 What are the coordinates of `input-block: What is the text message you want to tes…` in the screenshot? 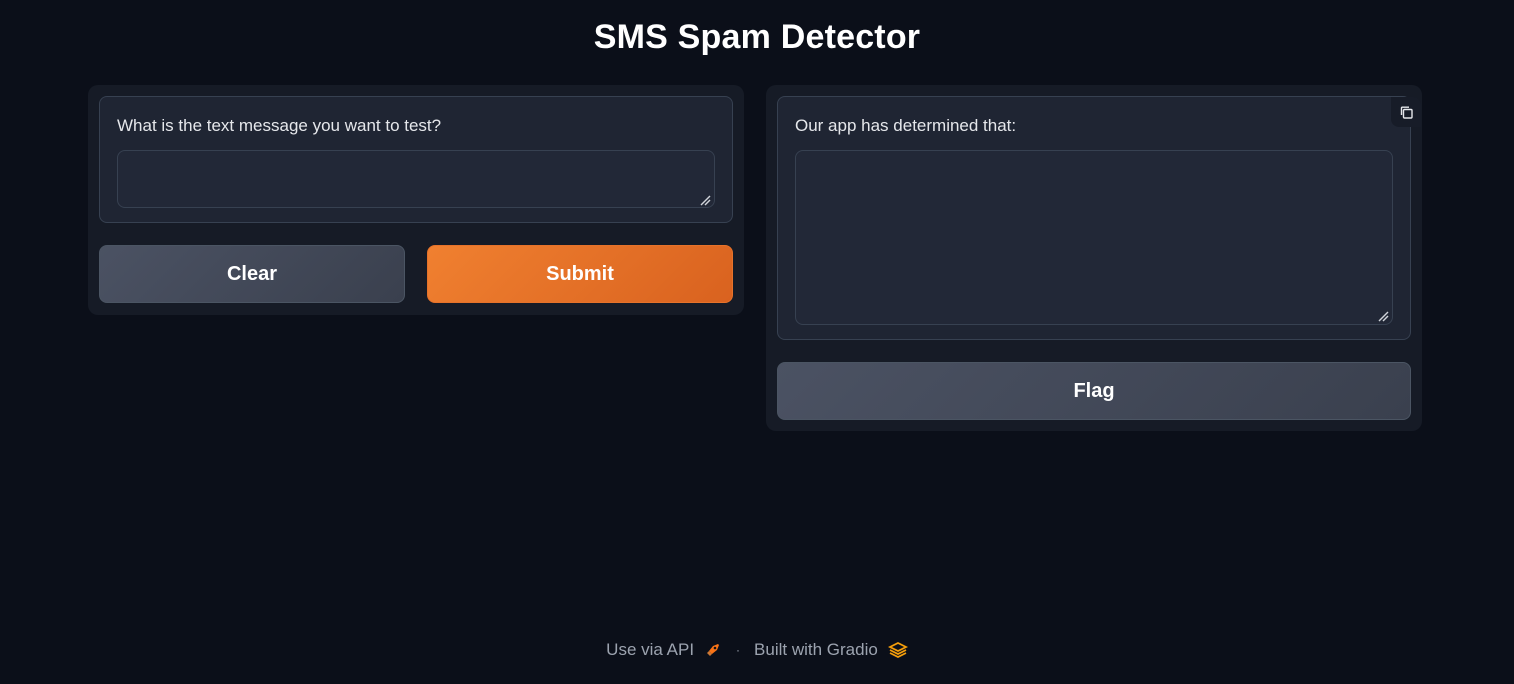 It's located at (416, 159).